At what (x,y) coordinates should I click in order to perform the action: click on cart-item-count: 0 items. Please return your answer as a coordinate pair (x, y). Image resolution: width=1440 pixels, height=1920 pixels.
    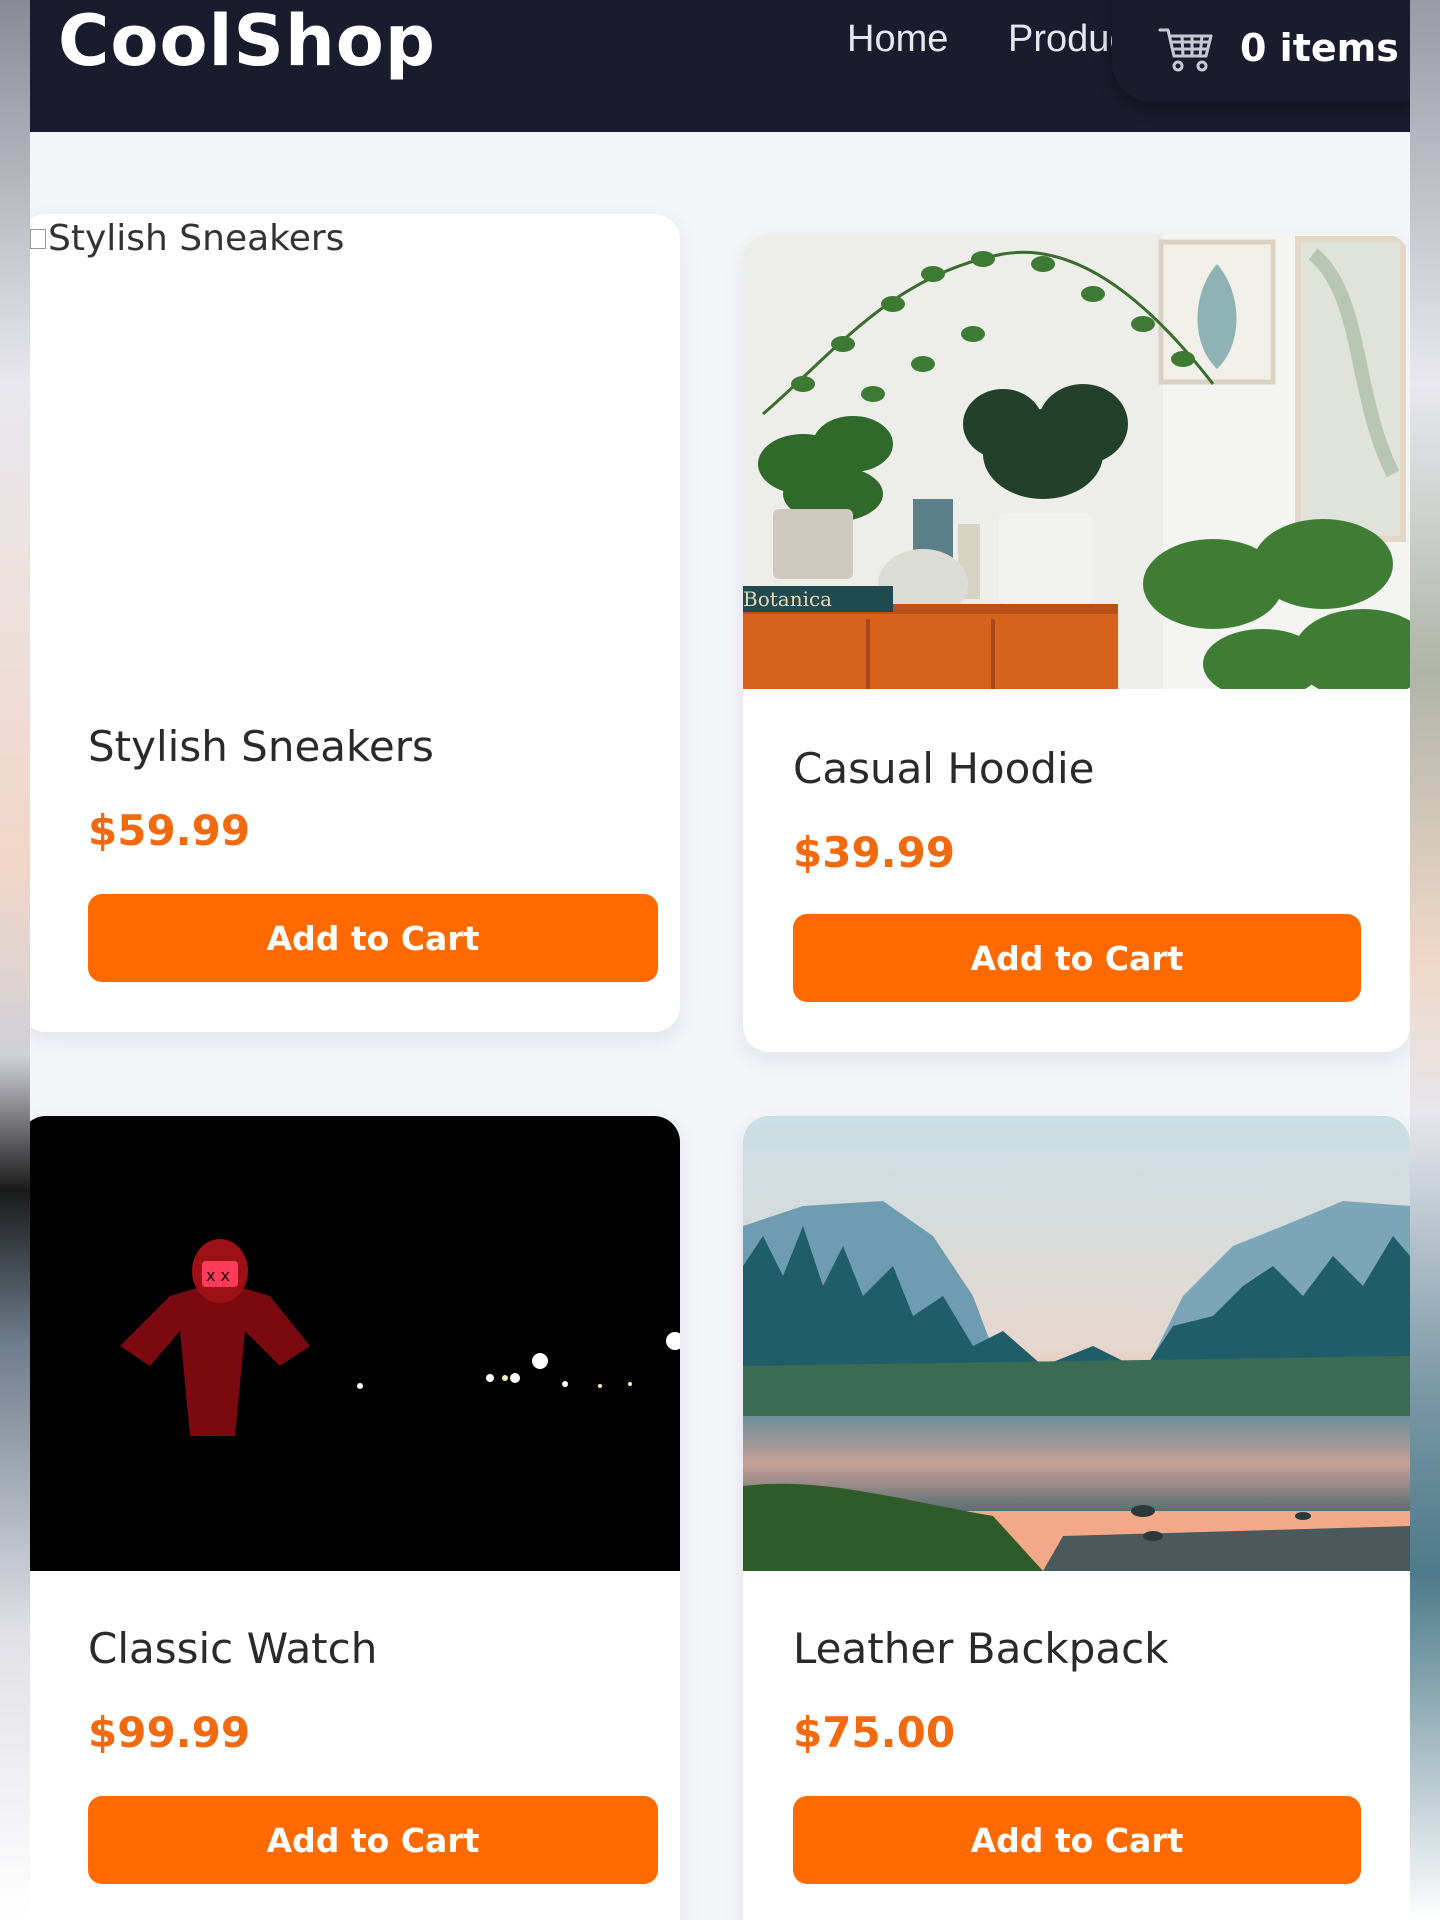
    Looking at the image, I should click on (1319, 48).